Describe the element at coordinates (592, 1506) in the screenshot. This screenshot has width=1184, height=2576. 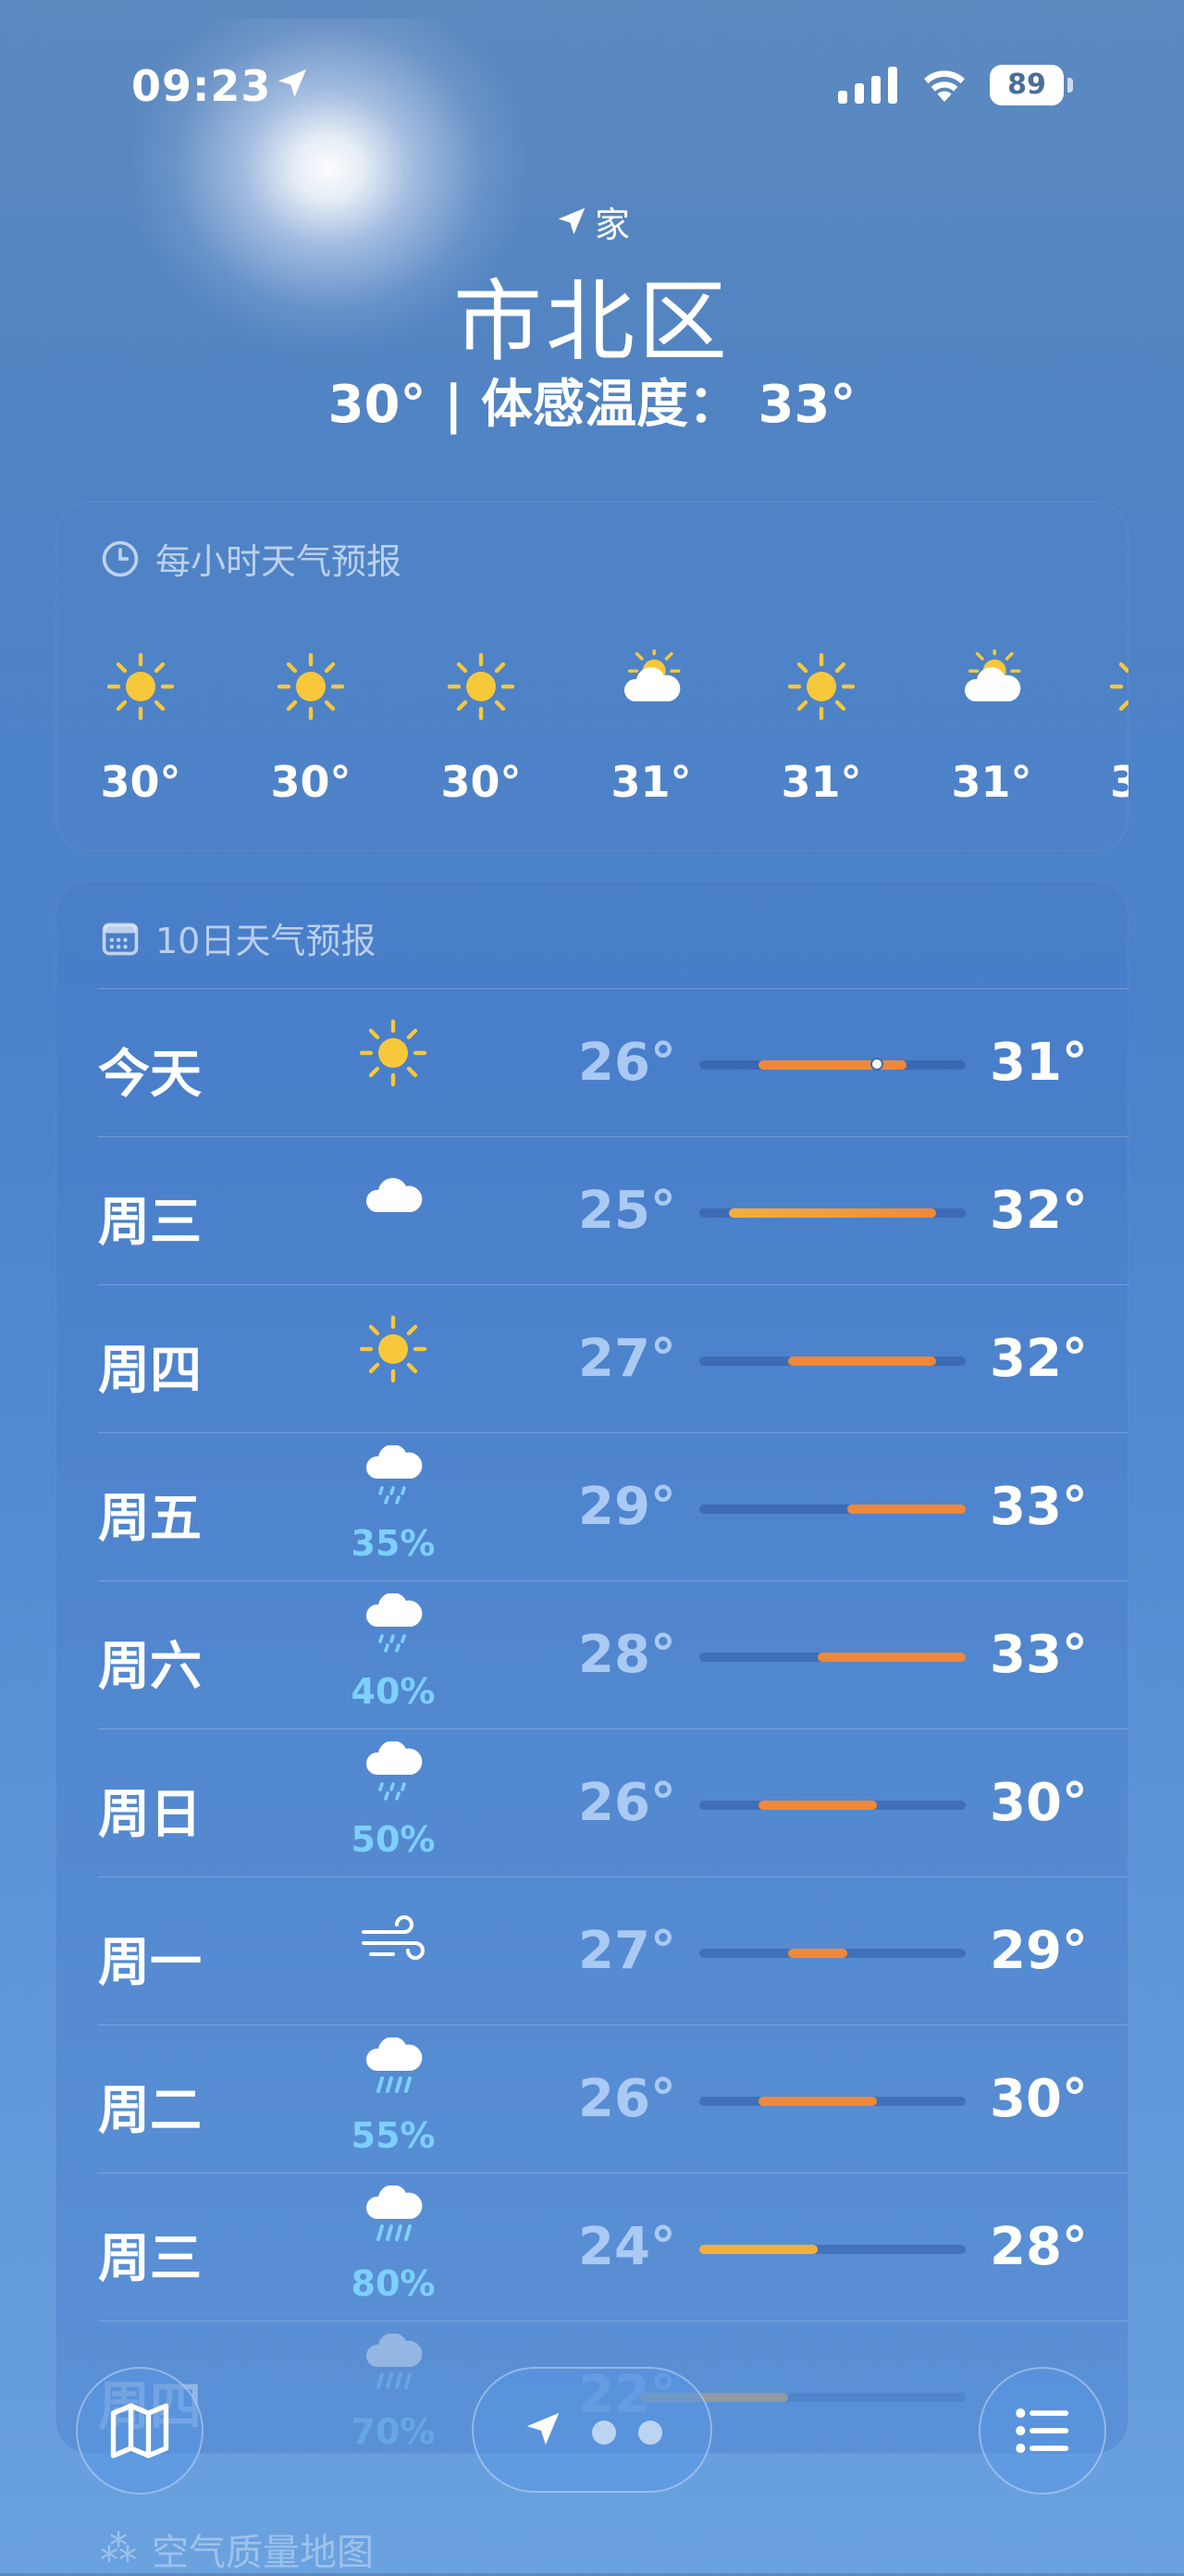
I see `daily-forecast-row: 周五 35% 29° 33°` at that location.